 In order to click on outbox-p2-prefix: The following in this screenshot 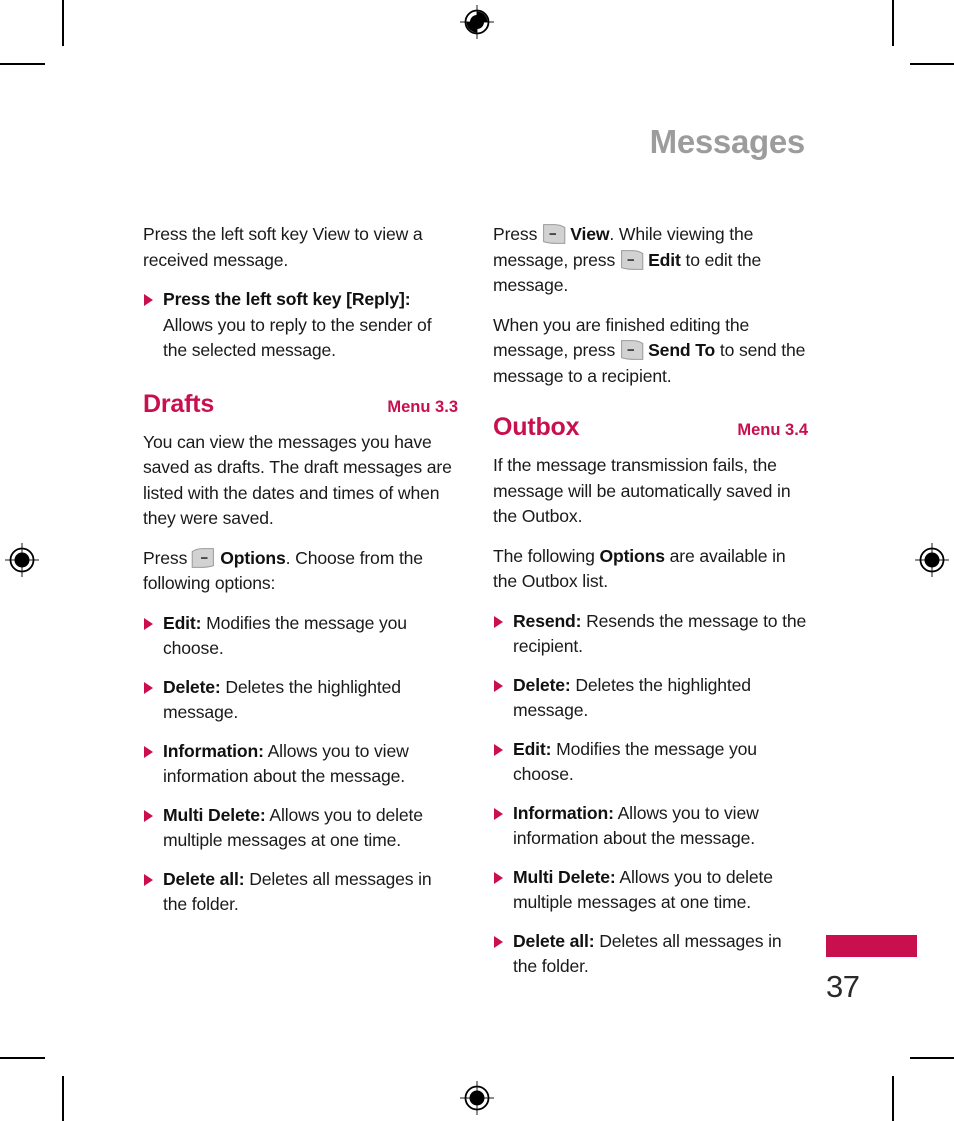, I will do `click(546, 555)`.